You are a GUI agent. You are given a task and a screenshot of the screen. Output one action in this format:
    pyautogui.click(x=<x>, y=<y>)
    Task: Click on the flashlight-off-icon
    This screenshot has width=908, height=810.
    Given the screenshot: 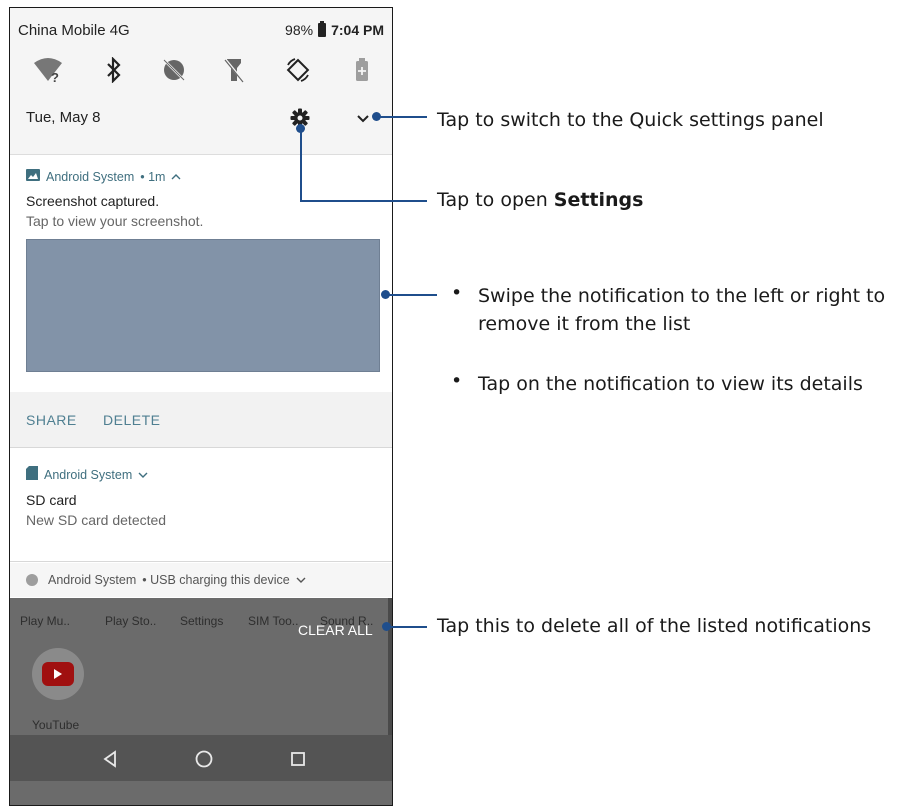 What is the action you would take?
    pyautogui.click(x=234, y=70)
    